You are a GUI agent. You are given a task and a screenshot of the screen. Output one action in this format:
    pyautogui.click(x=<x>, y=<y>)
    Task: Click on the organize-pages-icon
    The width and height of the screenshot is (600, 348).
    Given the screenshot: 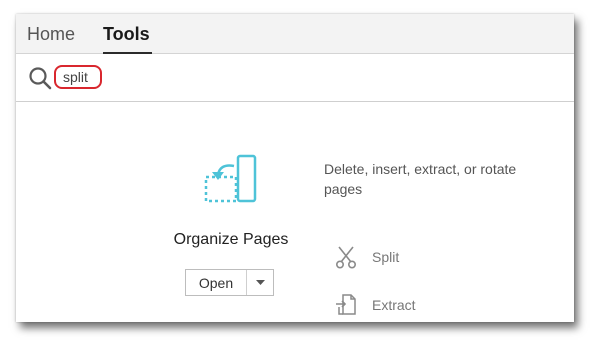 What is the action you would take?
    pyautogui.click(x=230, y=178)
    